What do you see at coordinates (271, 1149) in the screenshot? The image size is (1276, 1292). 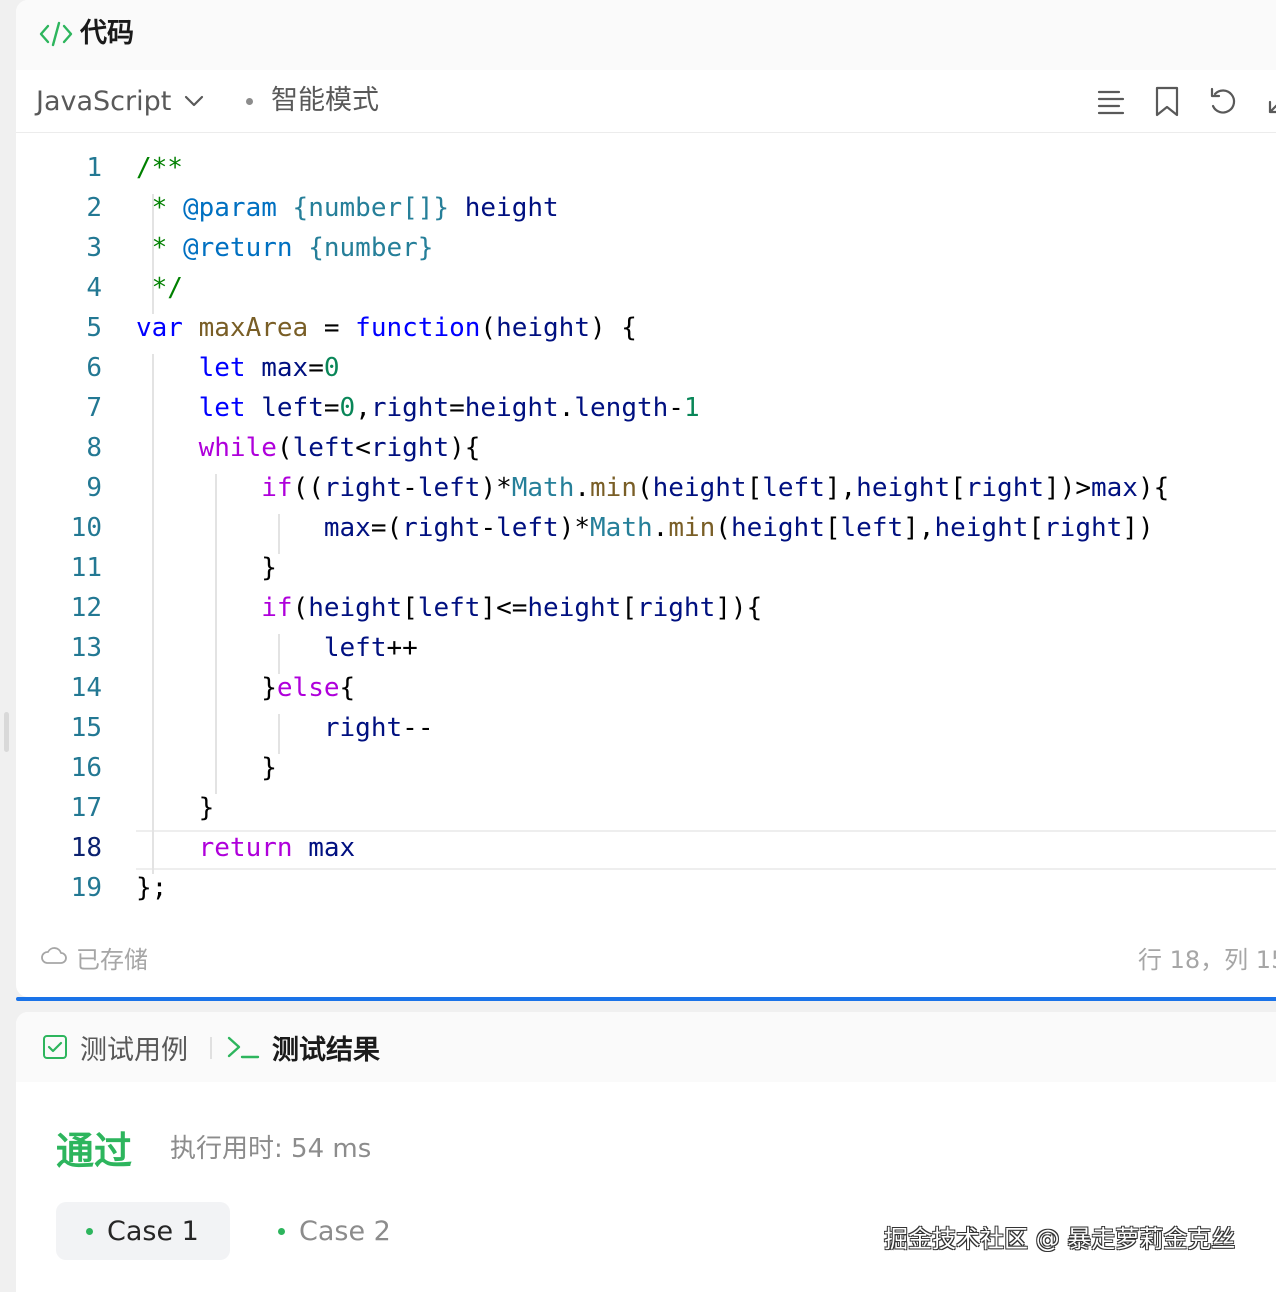 I see `runtime-label: 执行用时: 54 ms` at bounding box center [271, 1149].